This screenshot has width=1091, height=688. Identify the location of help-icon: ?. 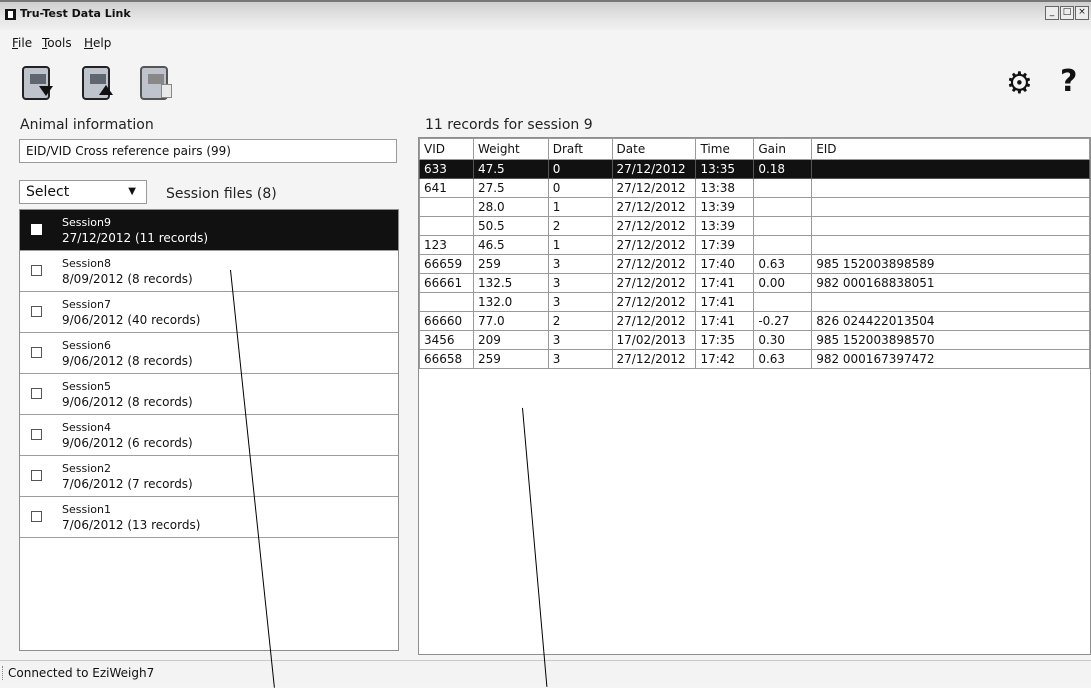
(1068, 81).